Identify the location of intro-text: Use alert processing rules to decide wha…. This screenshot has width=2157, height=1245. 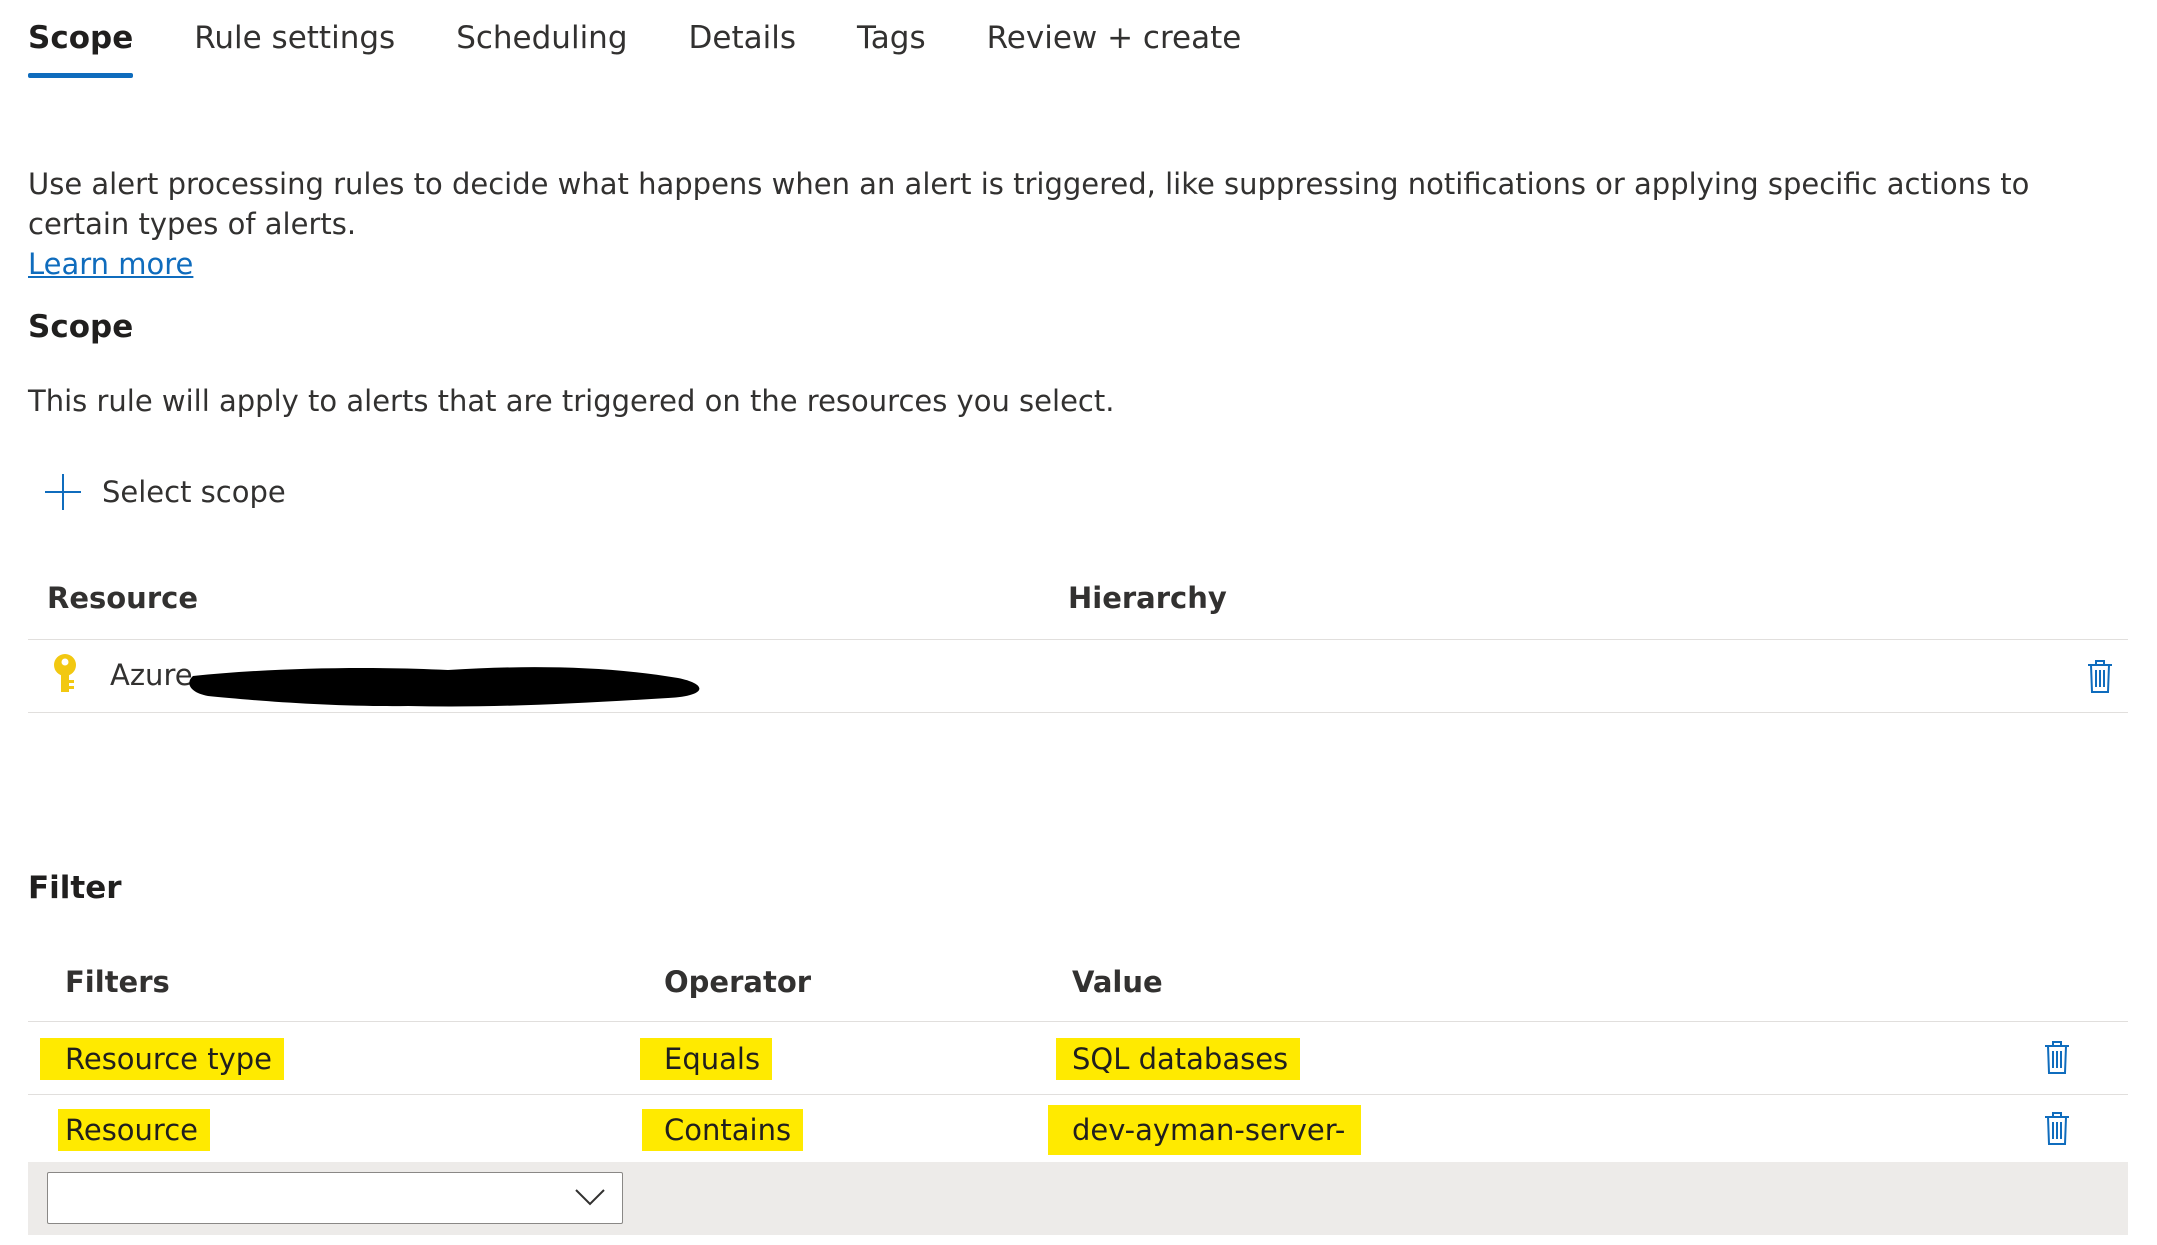
(1029, 204).